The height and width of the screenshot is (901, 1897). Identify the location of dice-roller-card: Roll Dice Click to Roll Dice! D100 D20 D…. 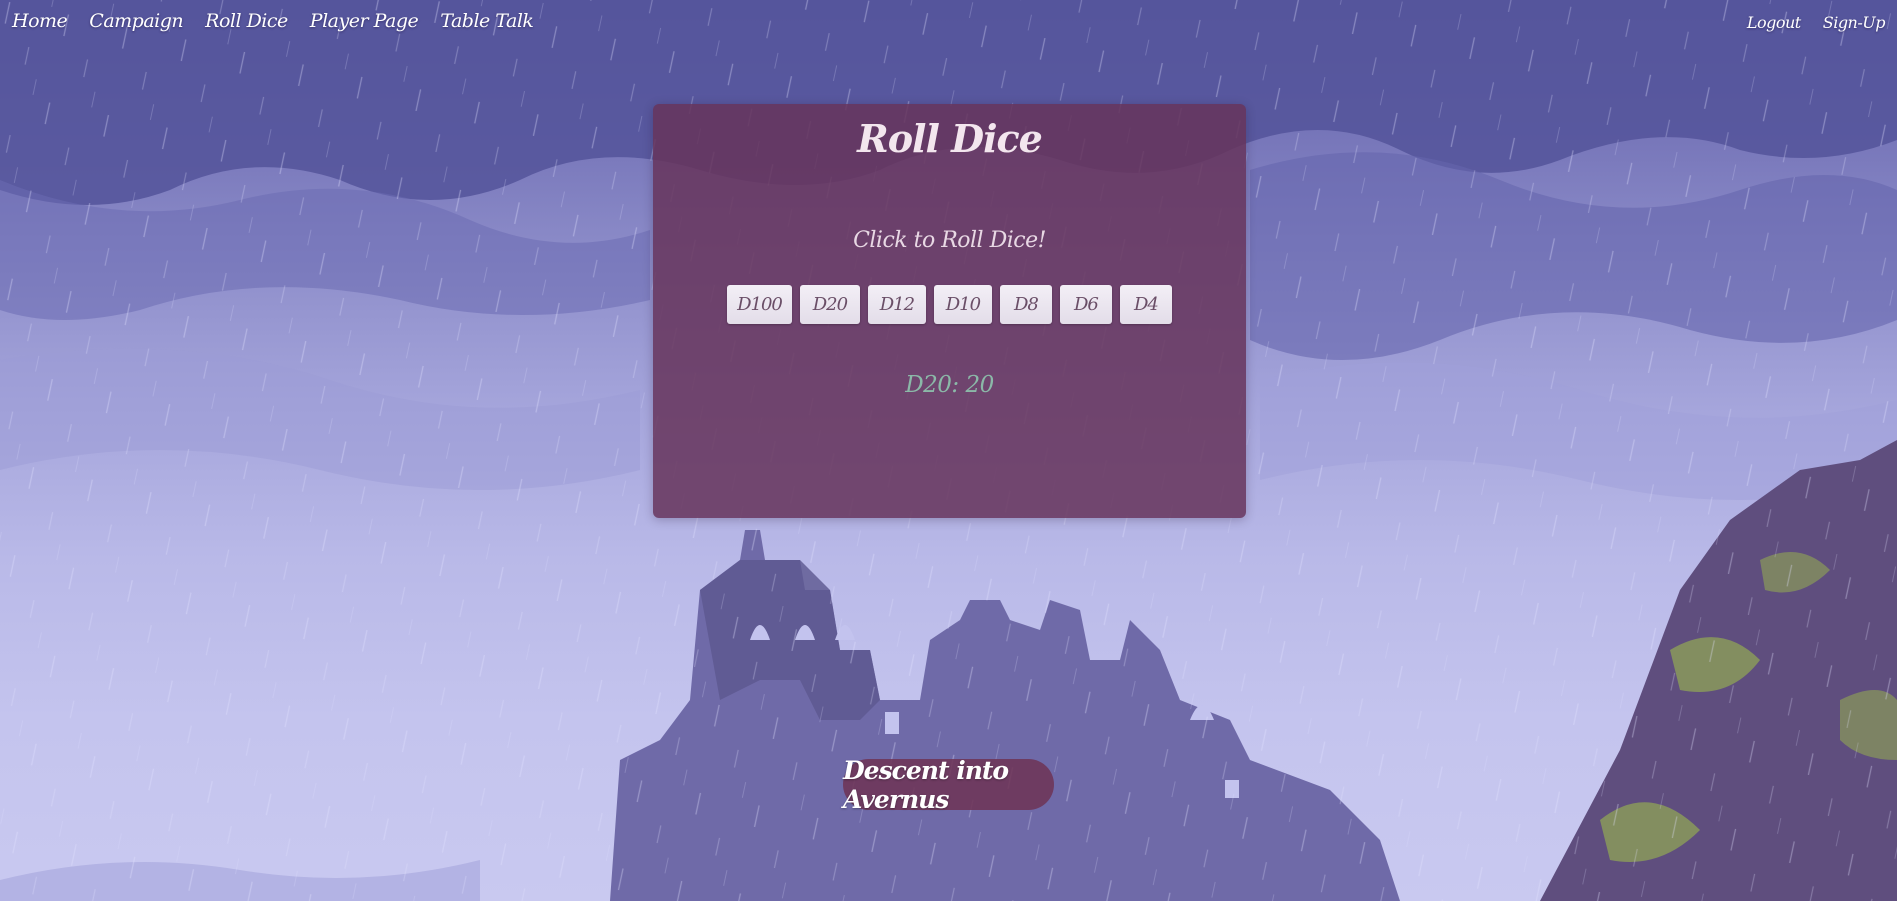
(949, 311).